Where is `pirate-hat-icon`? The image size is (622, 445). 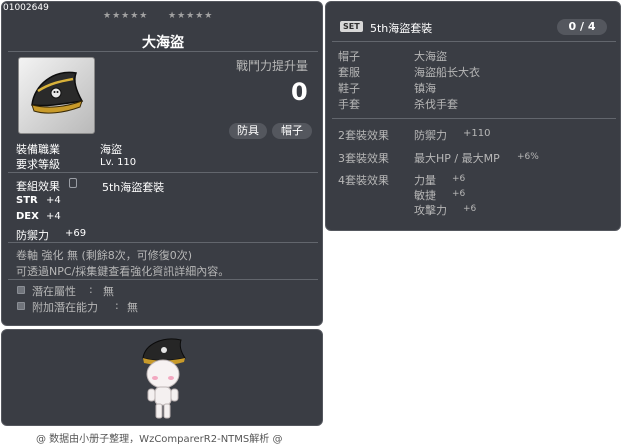
pirate-hat-icon is located at coordinates (57, 92).